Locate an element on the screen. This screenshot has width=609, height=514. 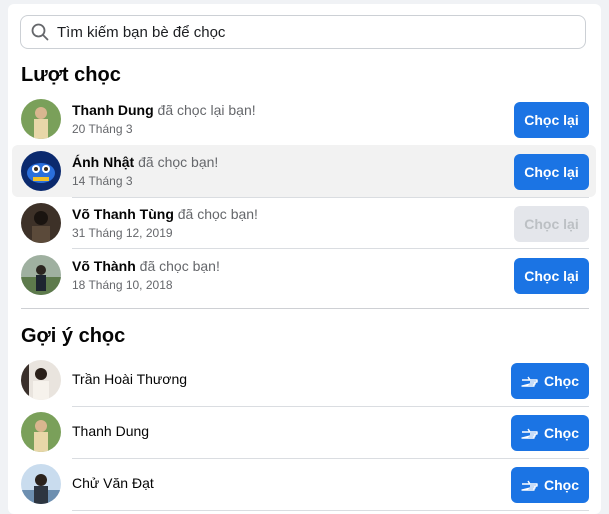
poke-date: 20 Tháng 3 is located at coordinates (102, 129).